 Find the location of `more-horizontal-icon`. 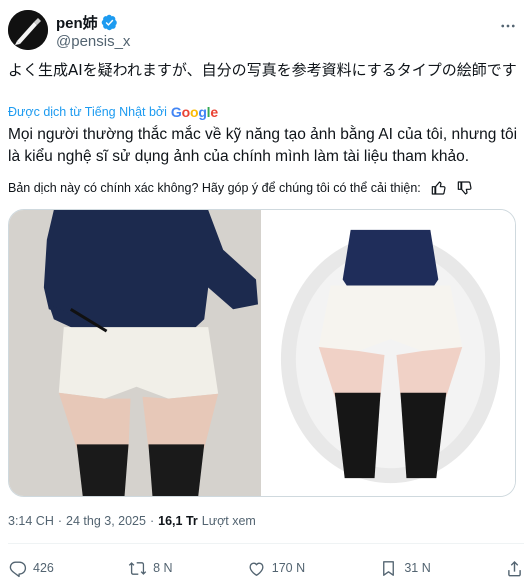

more-horizontal-icon is located at coordinates (508, 26).